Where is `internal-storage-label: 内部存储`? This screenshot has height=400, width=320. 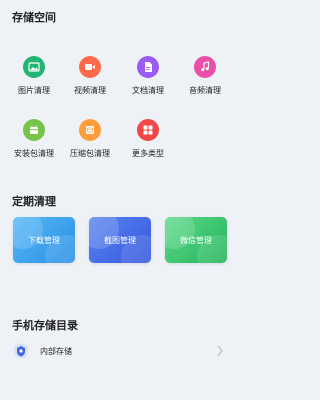
internal-storage-label: 内部存储 is located at coordinates (56, 351).